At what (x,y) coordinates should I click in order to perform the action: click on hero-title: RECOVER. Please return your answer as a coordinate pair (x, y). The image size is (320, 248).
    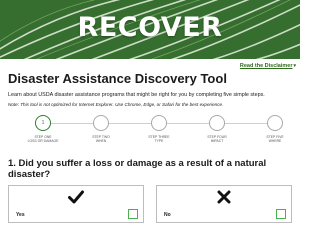
    Looking at the image, I should click on (150, 27).